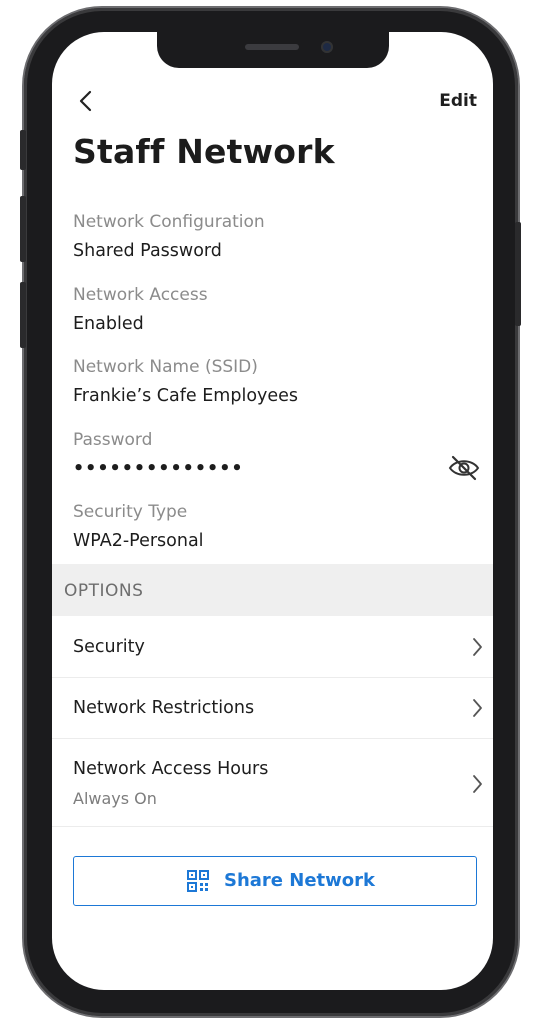 This screenshot has width=541, height=1024. I want to click on network-configuration-field: Network Configuration Shared Password, so click(273, 236).